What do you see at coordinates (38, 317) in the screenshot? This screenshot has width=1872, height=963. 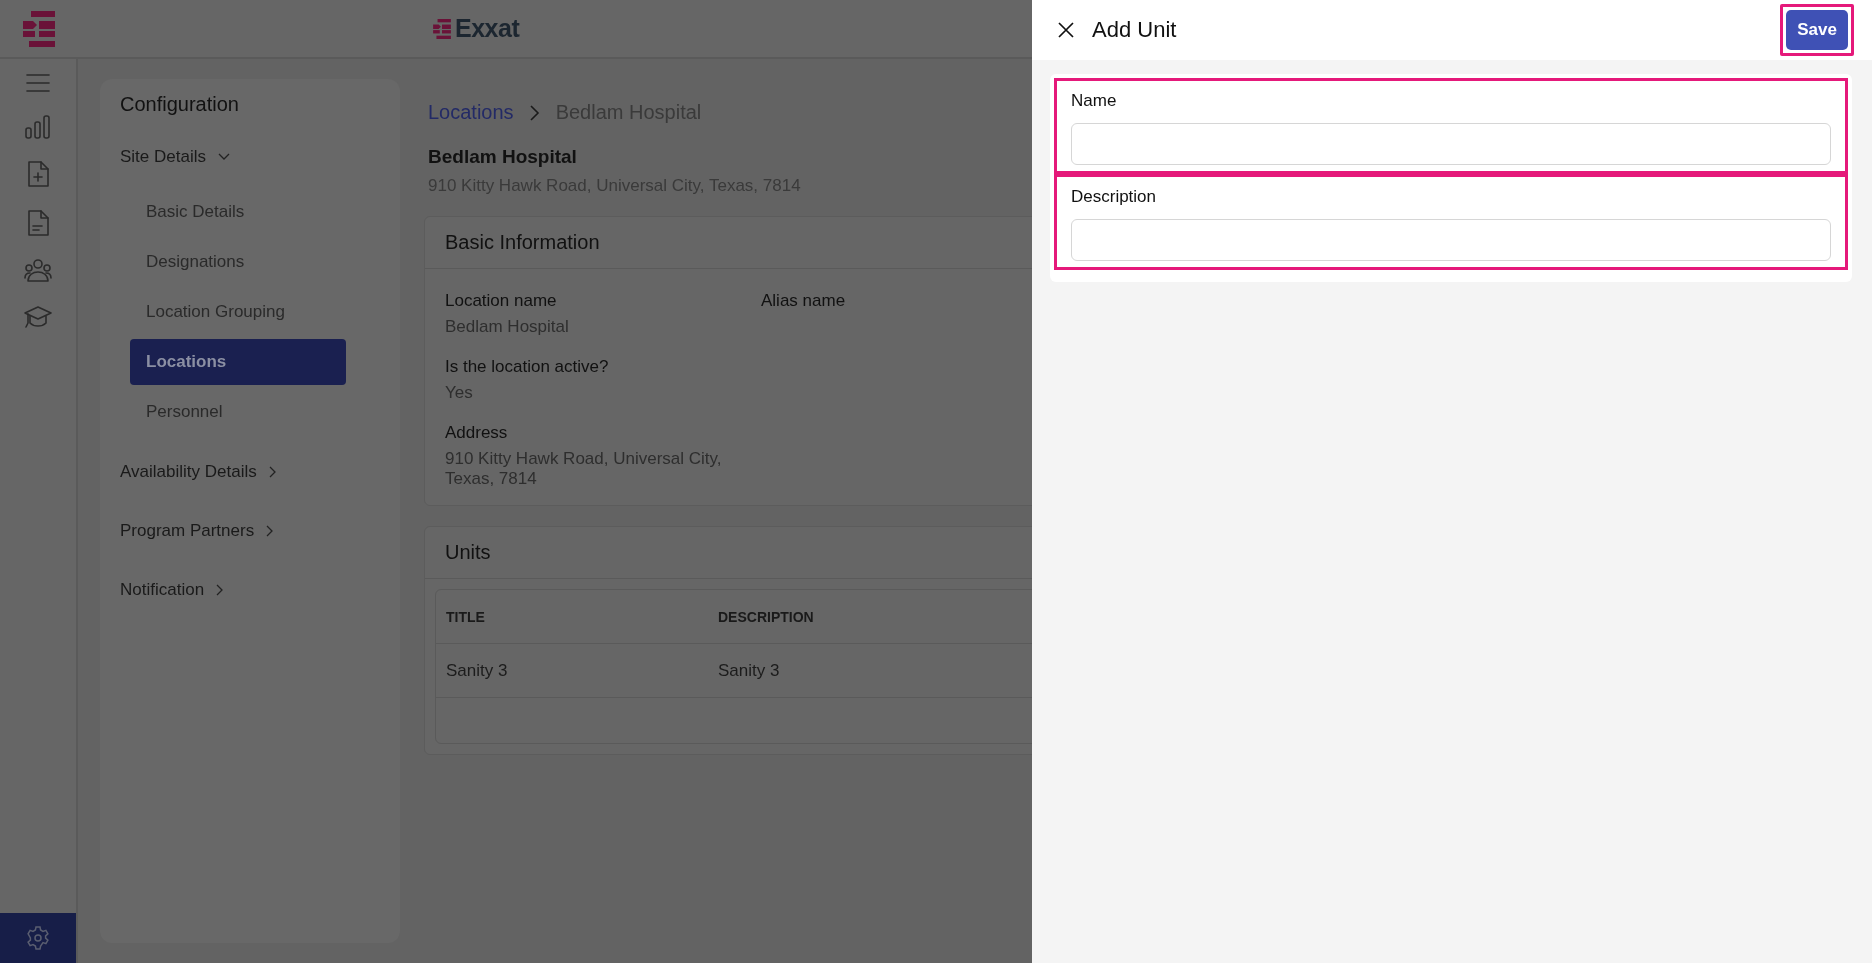 I see `graduation-cap-icon` at bounding box center [38, 317].